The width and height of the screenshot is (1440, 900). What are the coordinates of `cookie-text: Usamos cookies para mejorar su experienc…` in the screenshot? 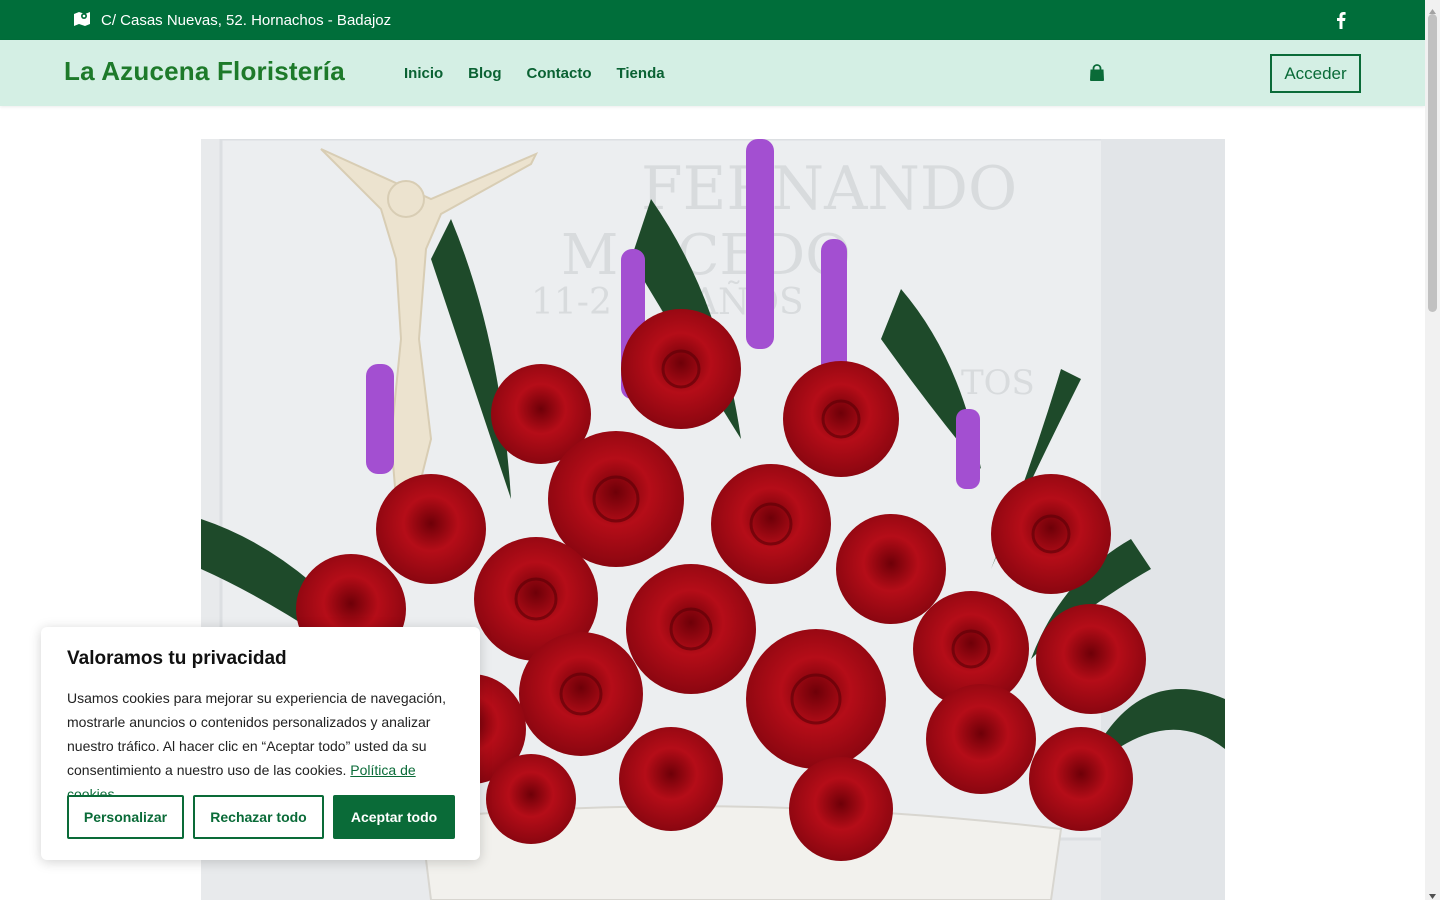 It's located at (260, 746).